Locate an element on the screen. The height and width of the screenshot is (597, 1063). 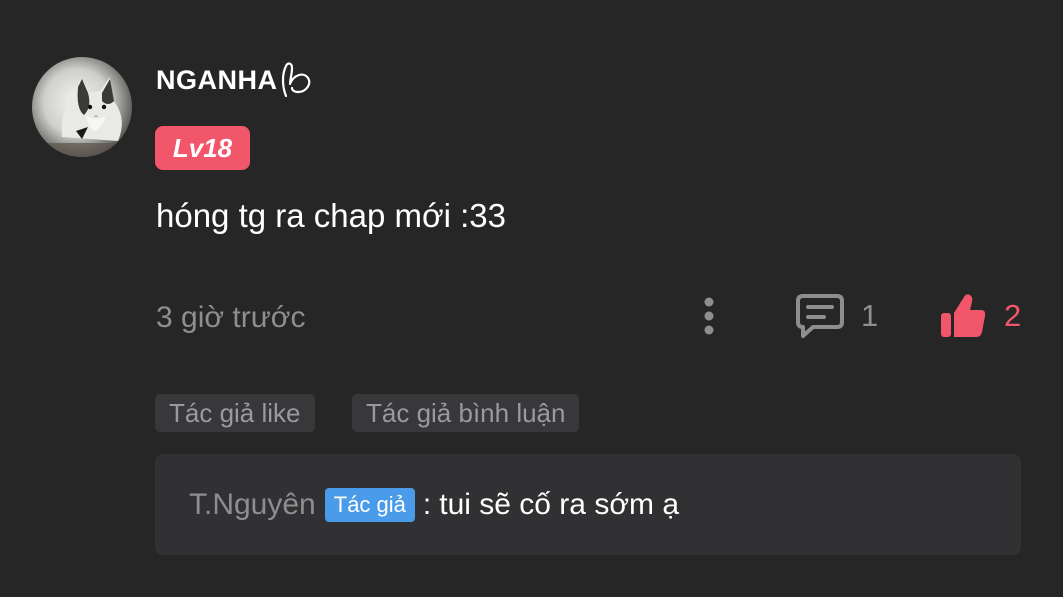
comment-timestamp: 3 giờ trước is located at coordinates (231, 317).